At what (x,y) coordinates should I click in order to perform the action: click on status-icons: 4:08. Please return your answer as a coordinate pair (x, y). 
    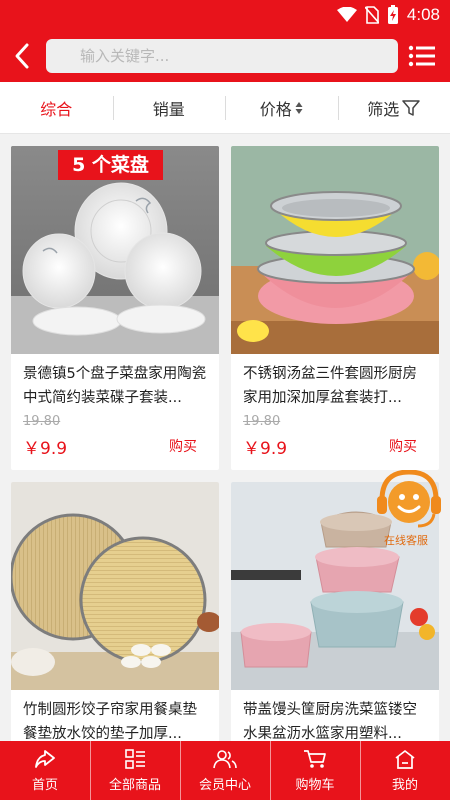
    Looking at the image, I should click on (388, 15).